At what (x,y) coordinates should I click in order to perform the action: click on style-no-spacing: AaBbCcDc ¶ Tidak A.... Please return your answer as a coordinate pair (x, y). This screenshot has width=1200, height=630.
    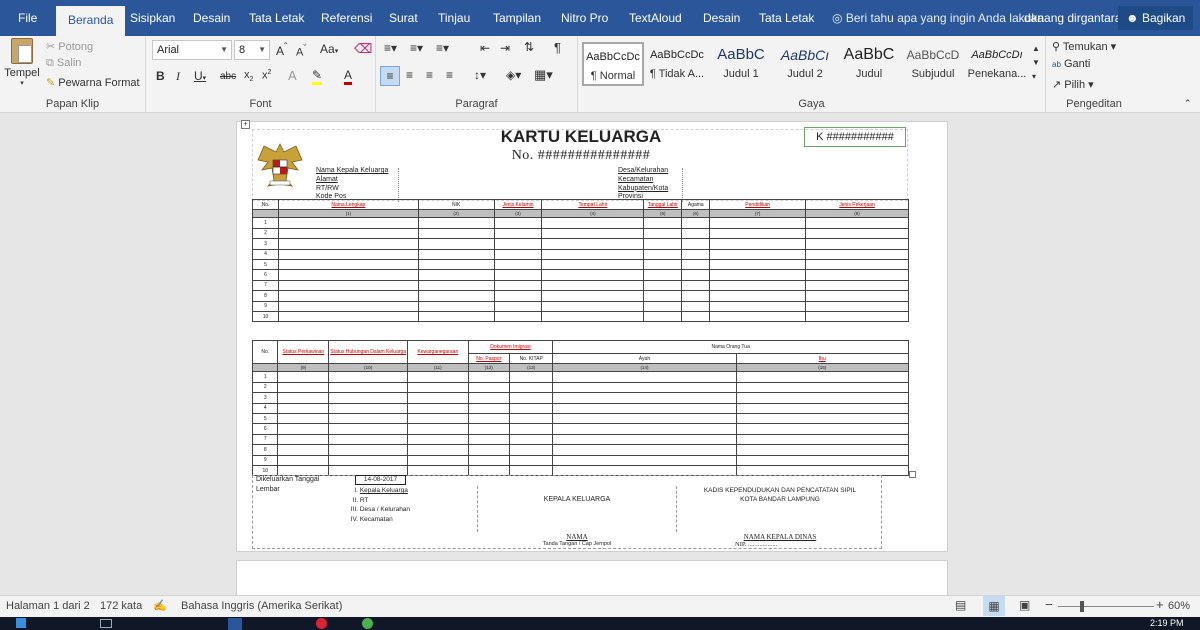
    Looking at the image, I should click on (677, 64).